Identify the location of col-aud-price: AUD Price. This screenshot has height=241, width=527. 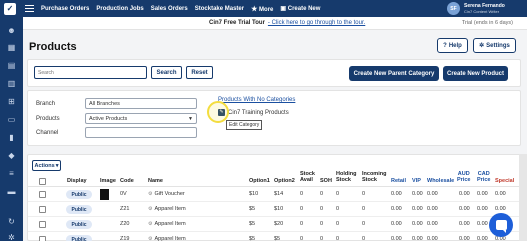
(463, 177).